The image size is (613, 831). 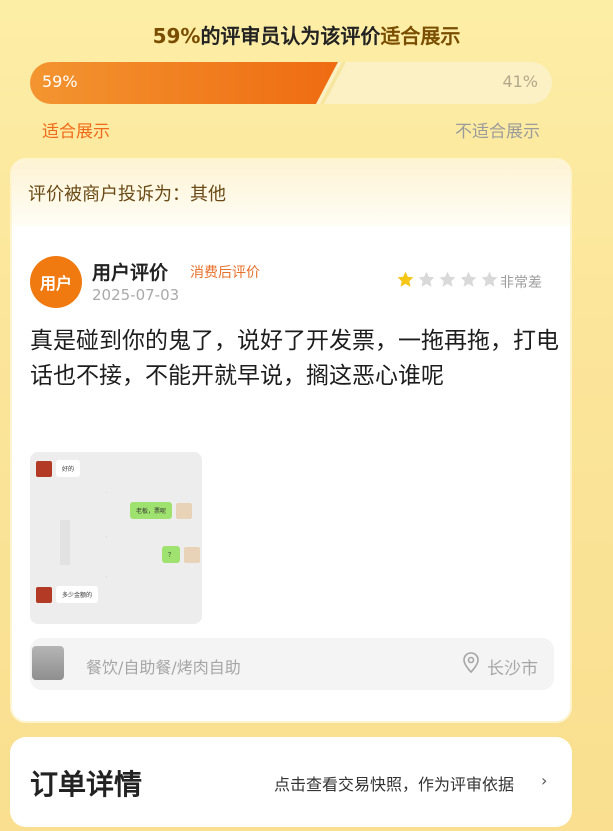 I want to click on location-pin-icon, so click(x=471, y=663).